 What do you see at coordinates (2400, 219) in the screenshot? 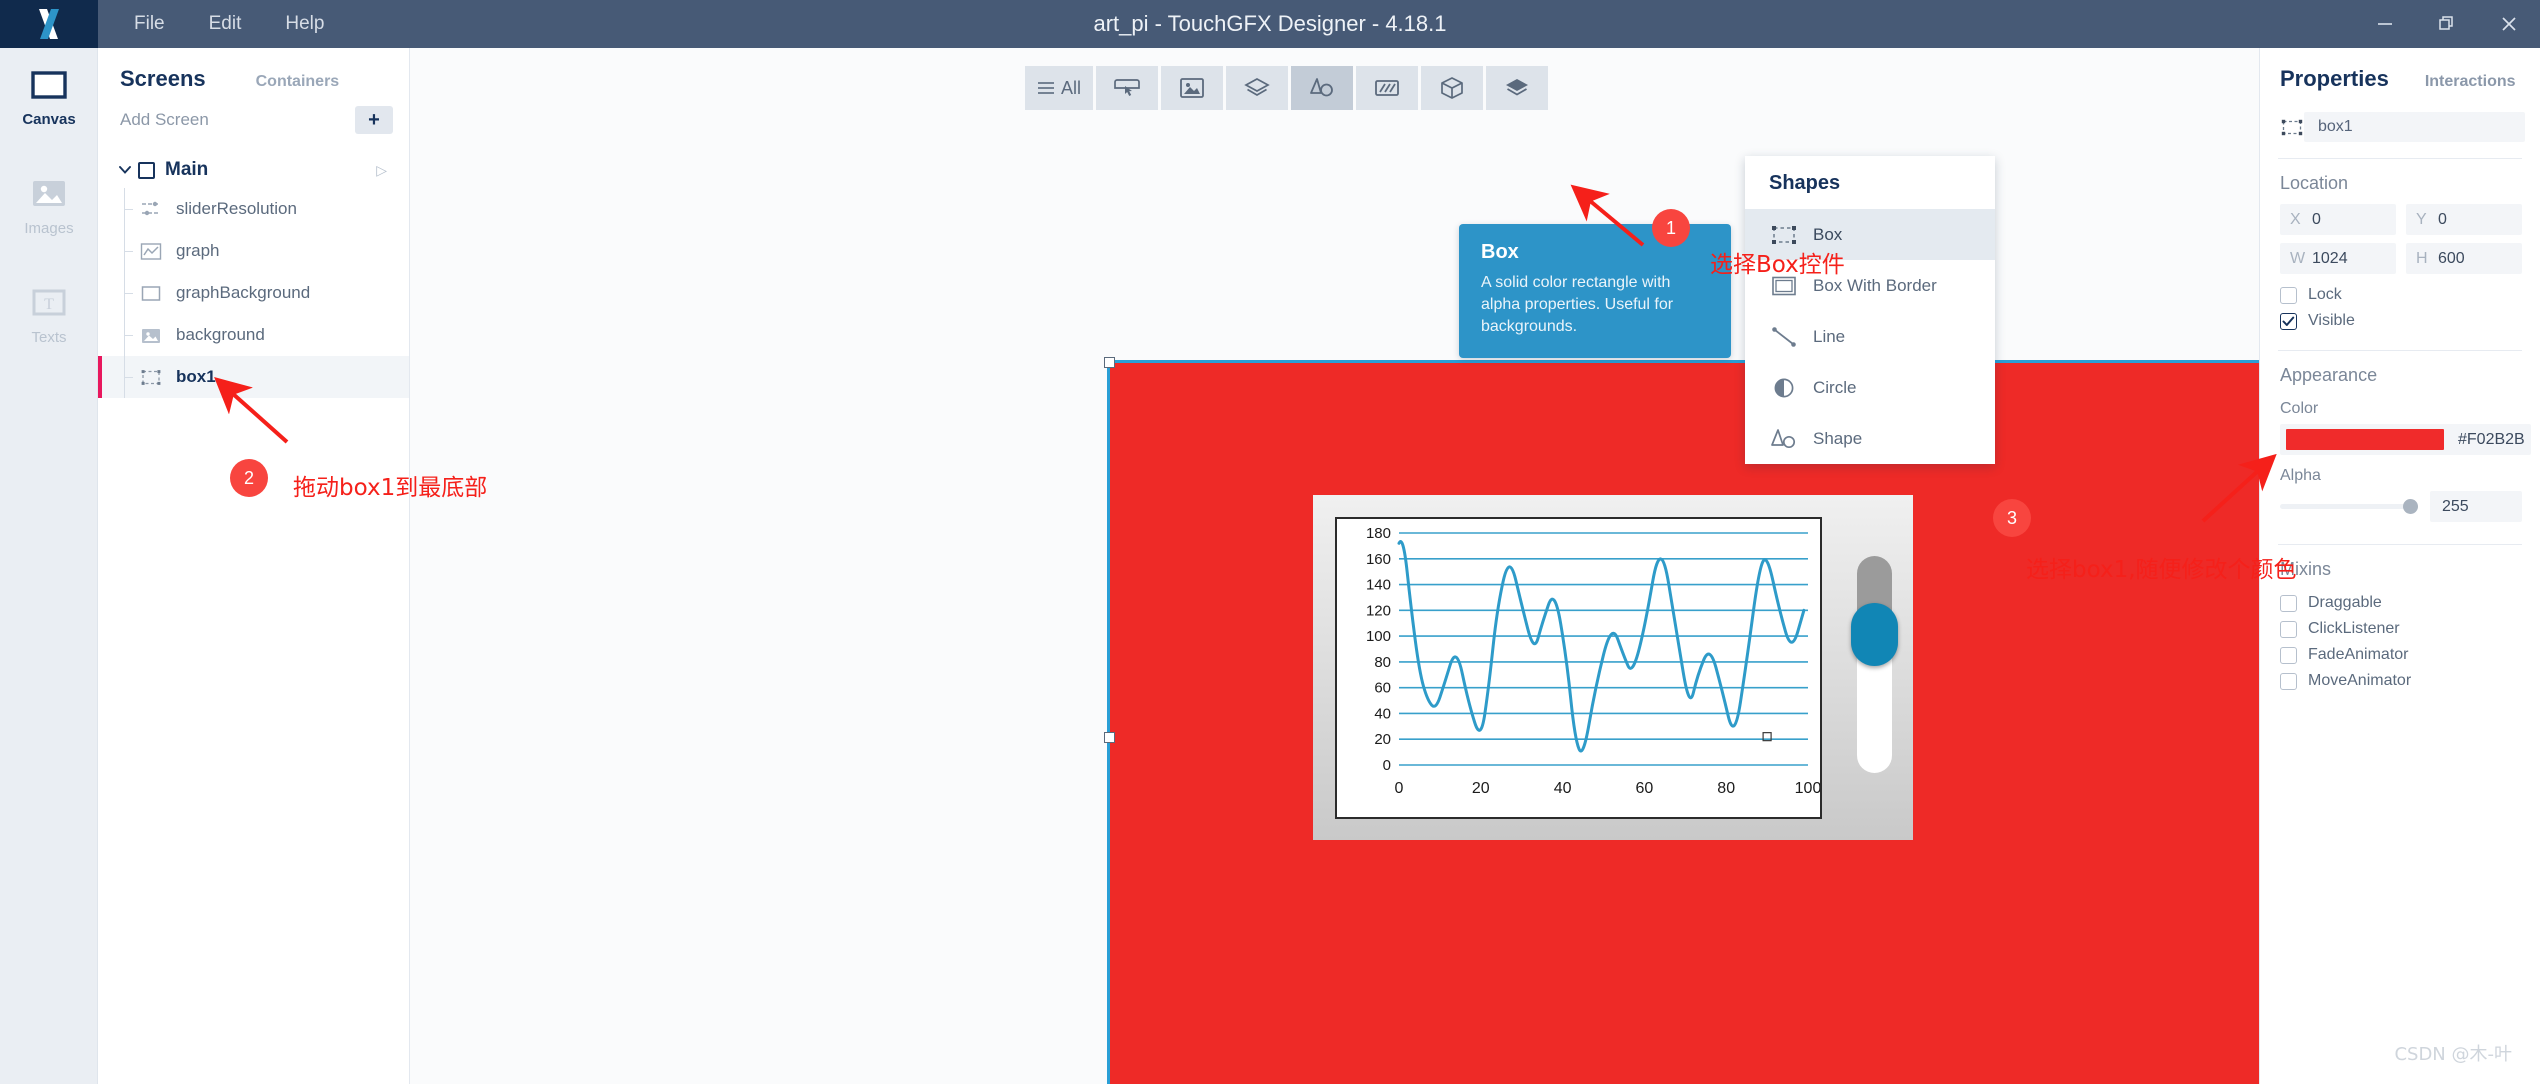
I see `location-xy-row: X 0 Y 0` at bounding box center [2400, 219].